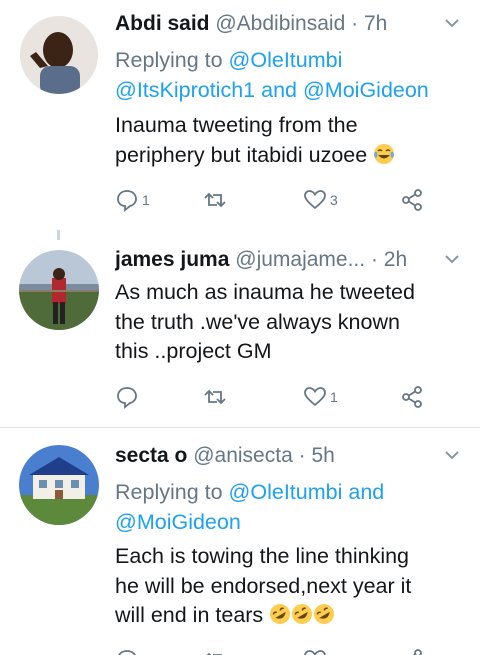 The height and width of the screenshot is (655, 480). What do you see at coordinates (146, 200) in the screenshot?
I see `reply-count: 1` at bounding box center [146, 200].